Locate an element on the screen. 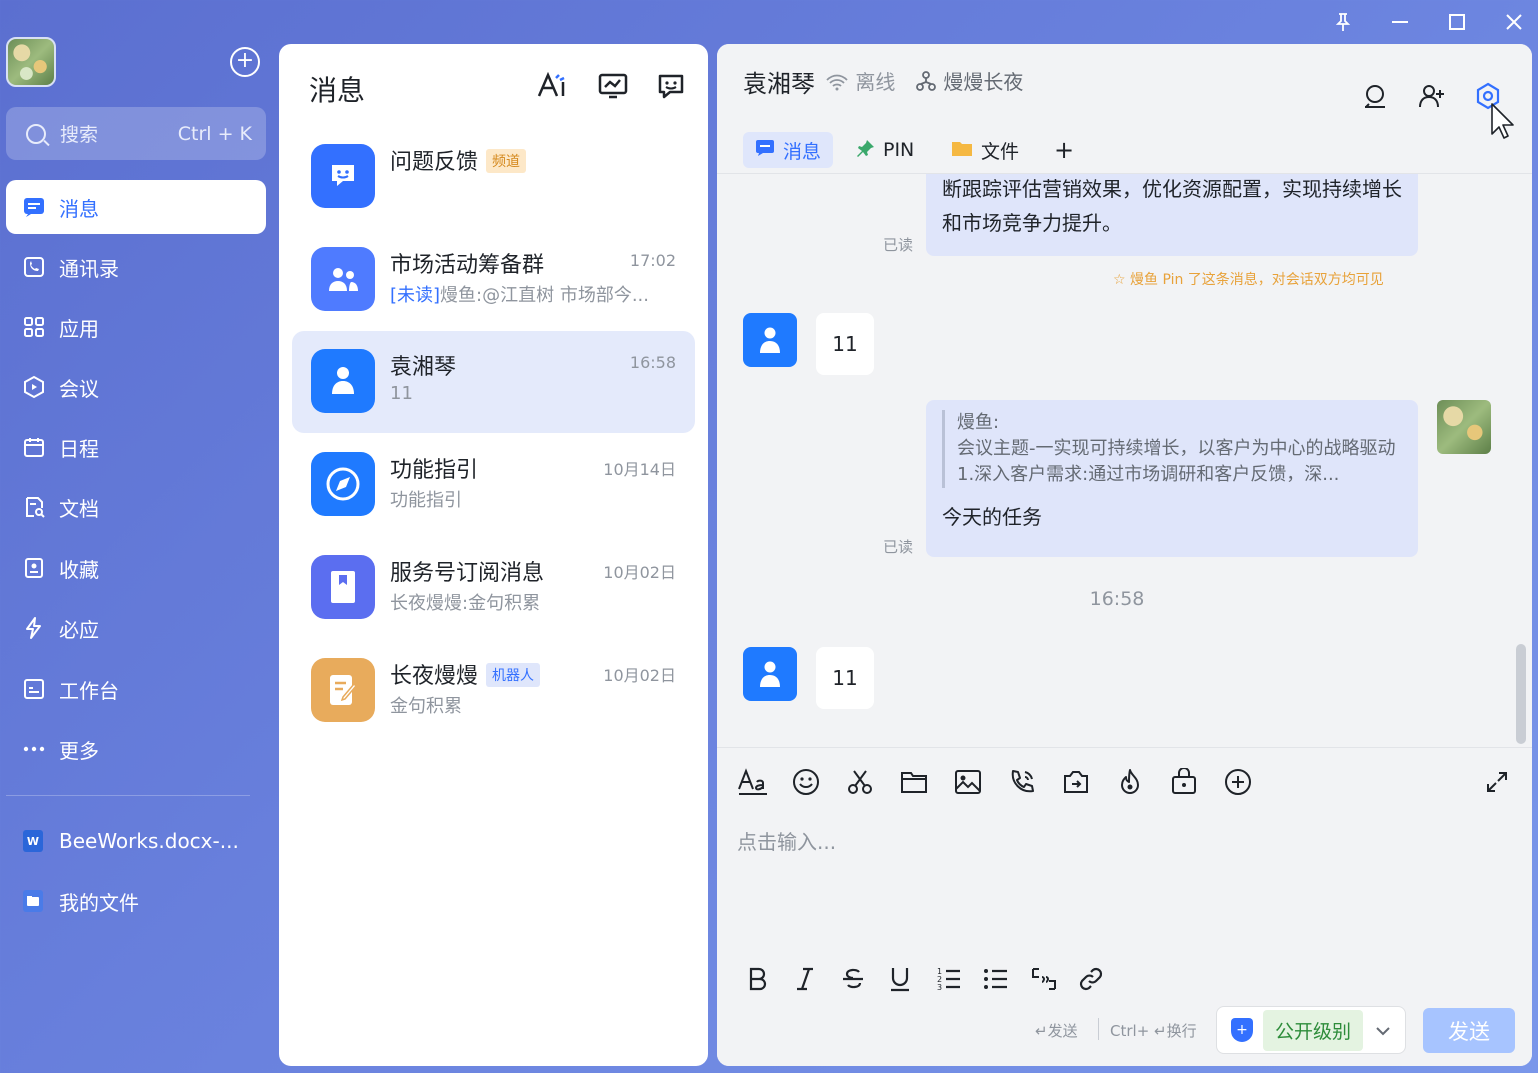 The height and width of the screenshot is (1073, 1538). meeting-icon is located at coordinates (34, 387).